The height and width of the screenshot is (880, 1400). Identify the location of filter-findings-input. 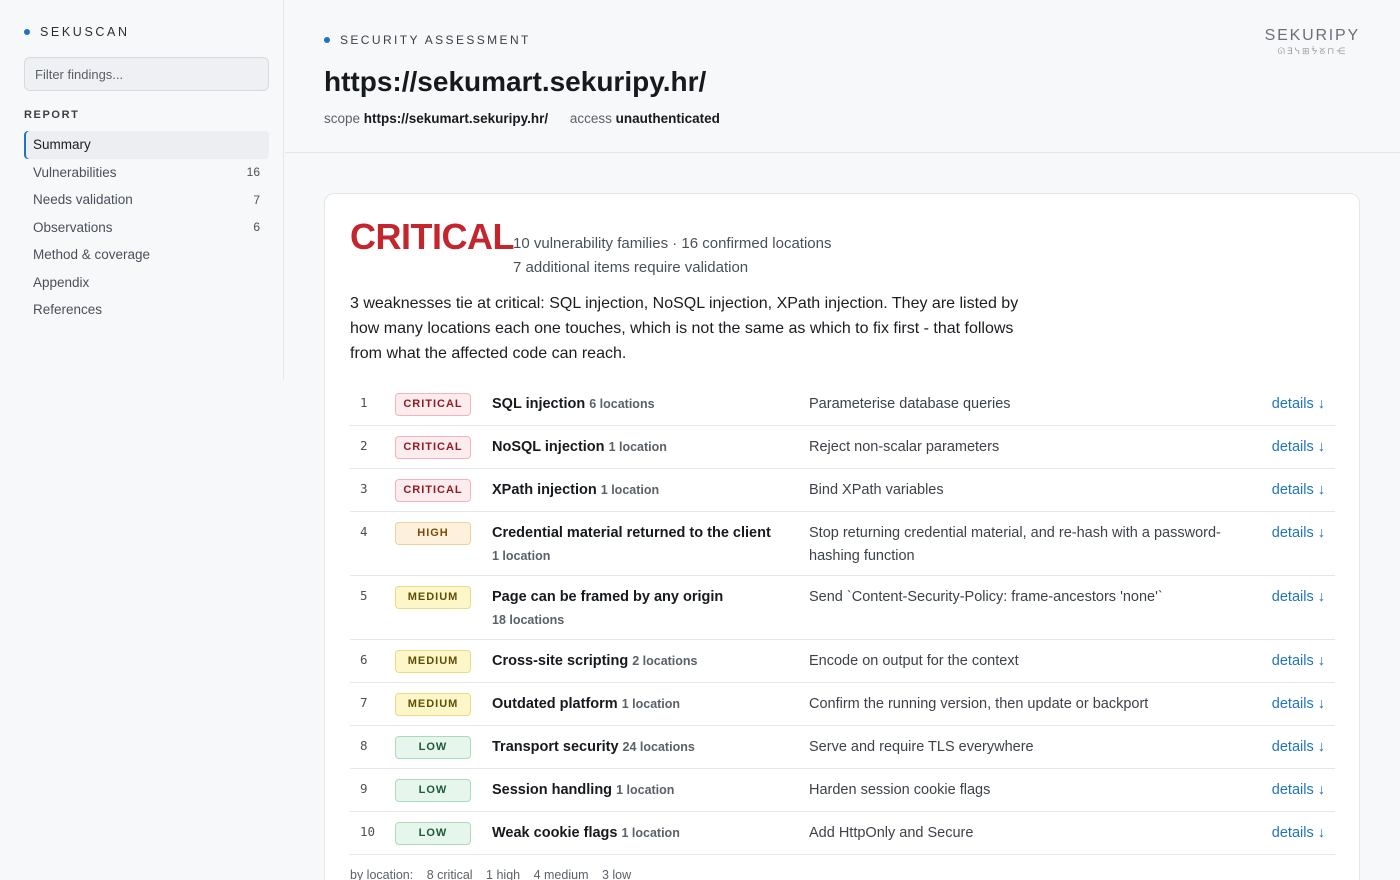
(146, 74).